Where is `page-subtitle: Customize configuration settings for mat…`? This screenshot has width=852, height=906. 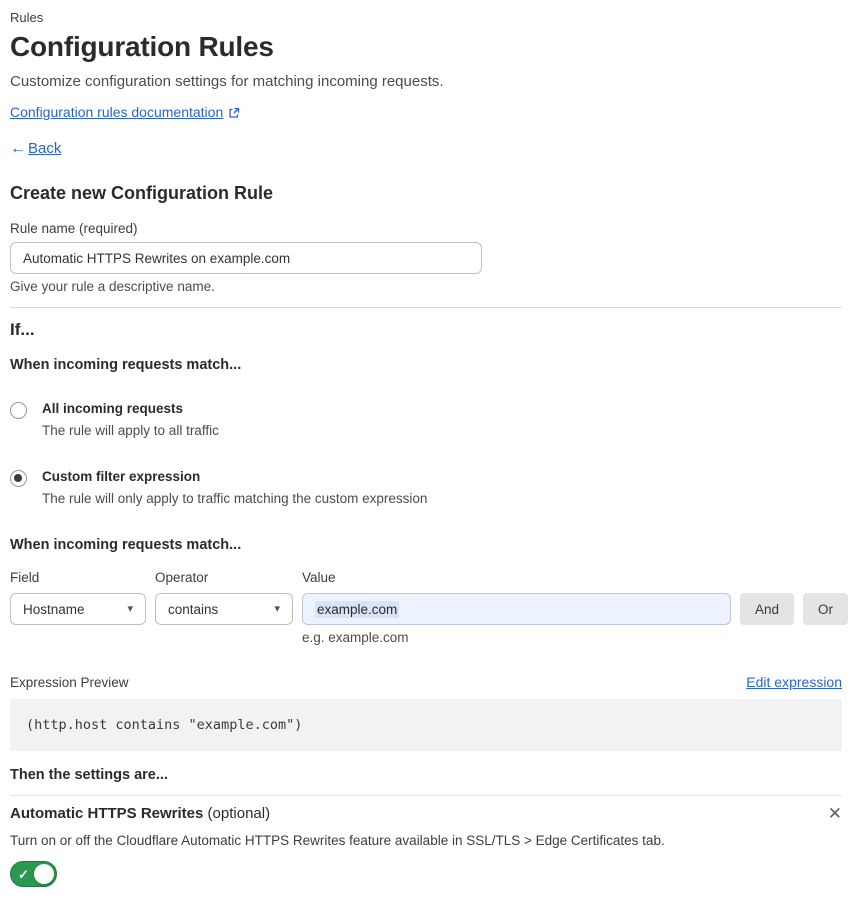 page-subtitle: Customize configuration settings for mat… is located at coordinates (227, 81).